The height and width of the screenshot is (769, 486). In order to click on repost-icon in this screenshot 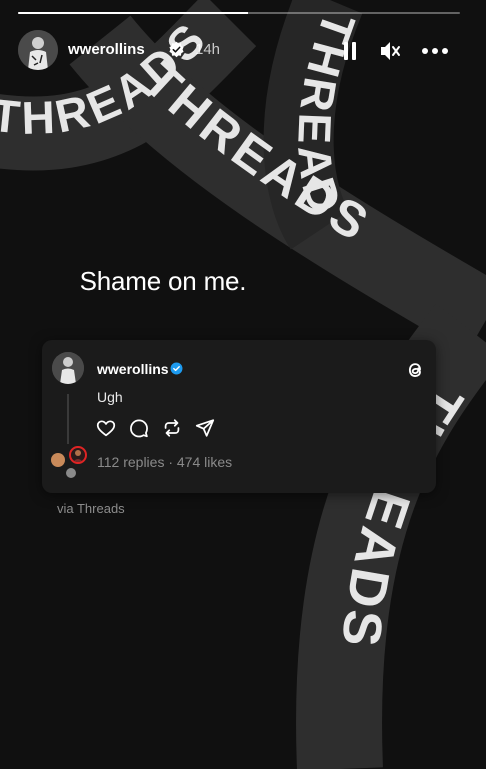, I will do `click(172, 428)`.